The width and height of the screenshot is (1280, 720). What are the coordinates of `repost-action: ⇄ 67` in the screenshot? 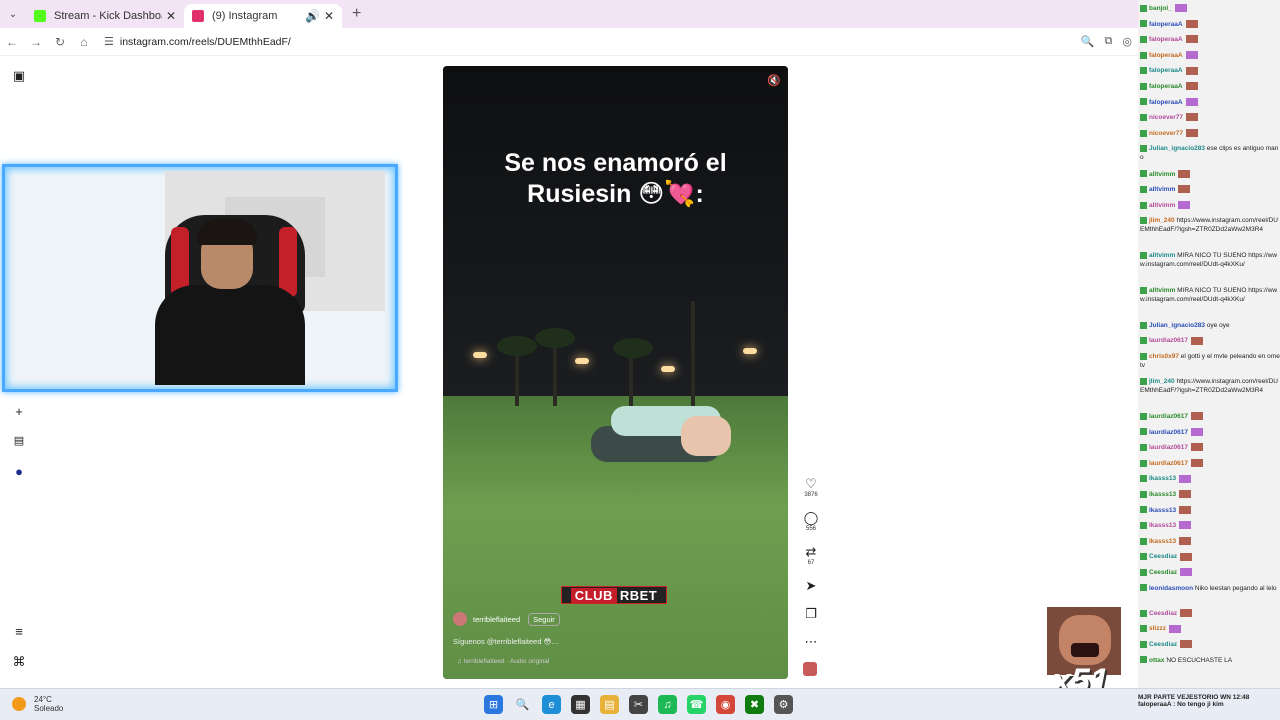 It's located at (811, 555).